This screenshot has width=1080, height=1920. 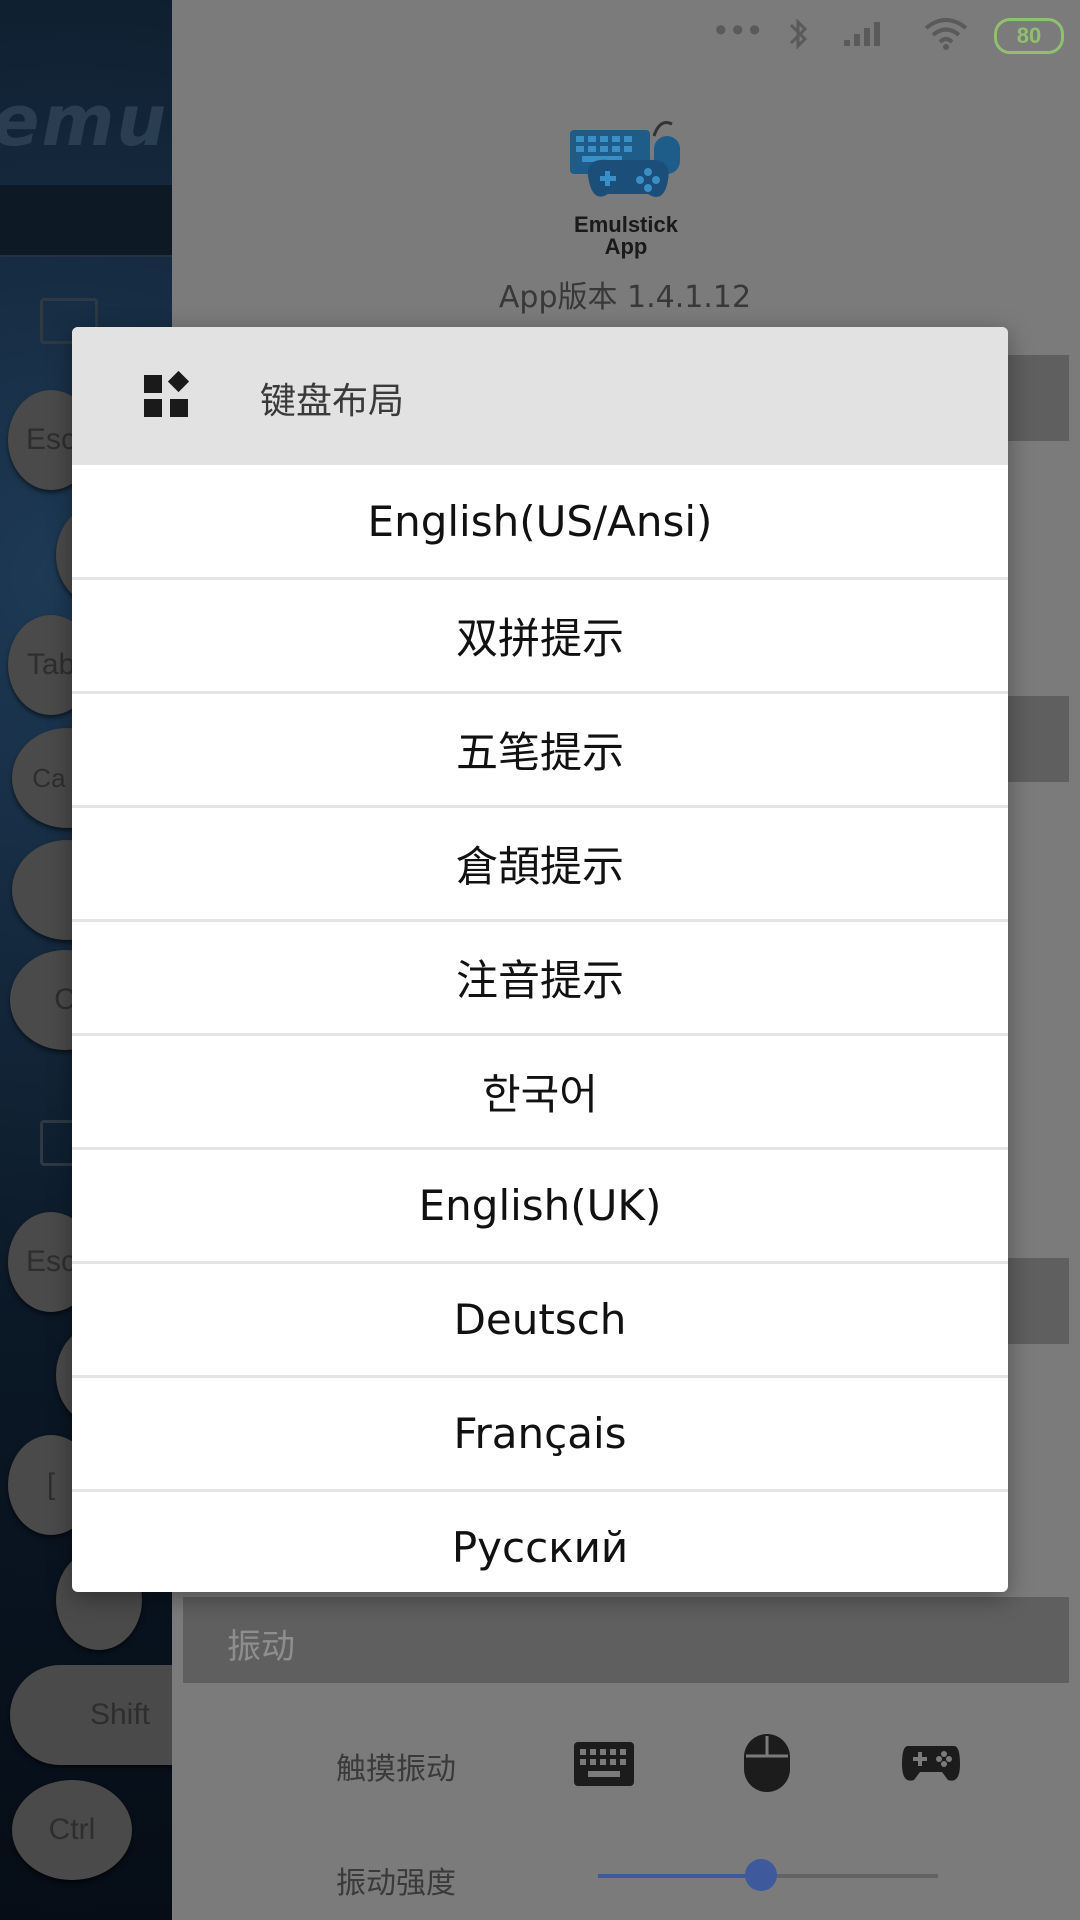 I want to click on app-version-text: App版本 1.4.1.12, so click(x=625, y=297).